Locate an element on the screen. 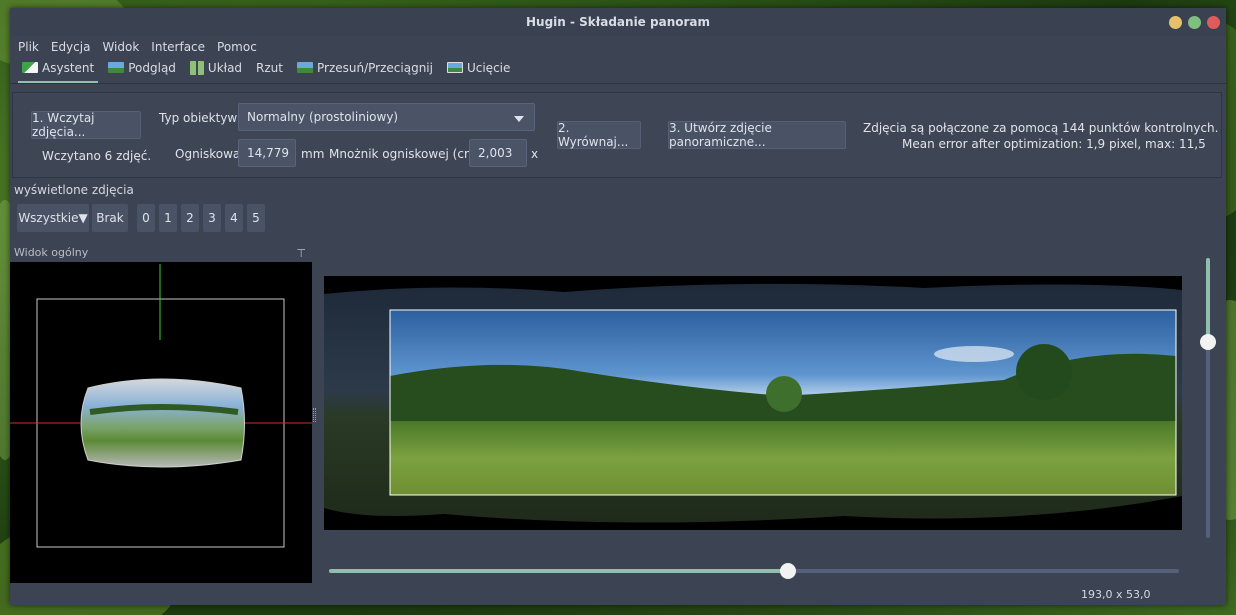 The width and height of the screenshot is (1236, 615). tab-asystent: Asystent is located at coordinates (59, 70).